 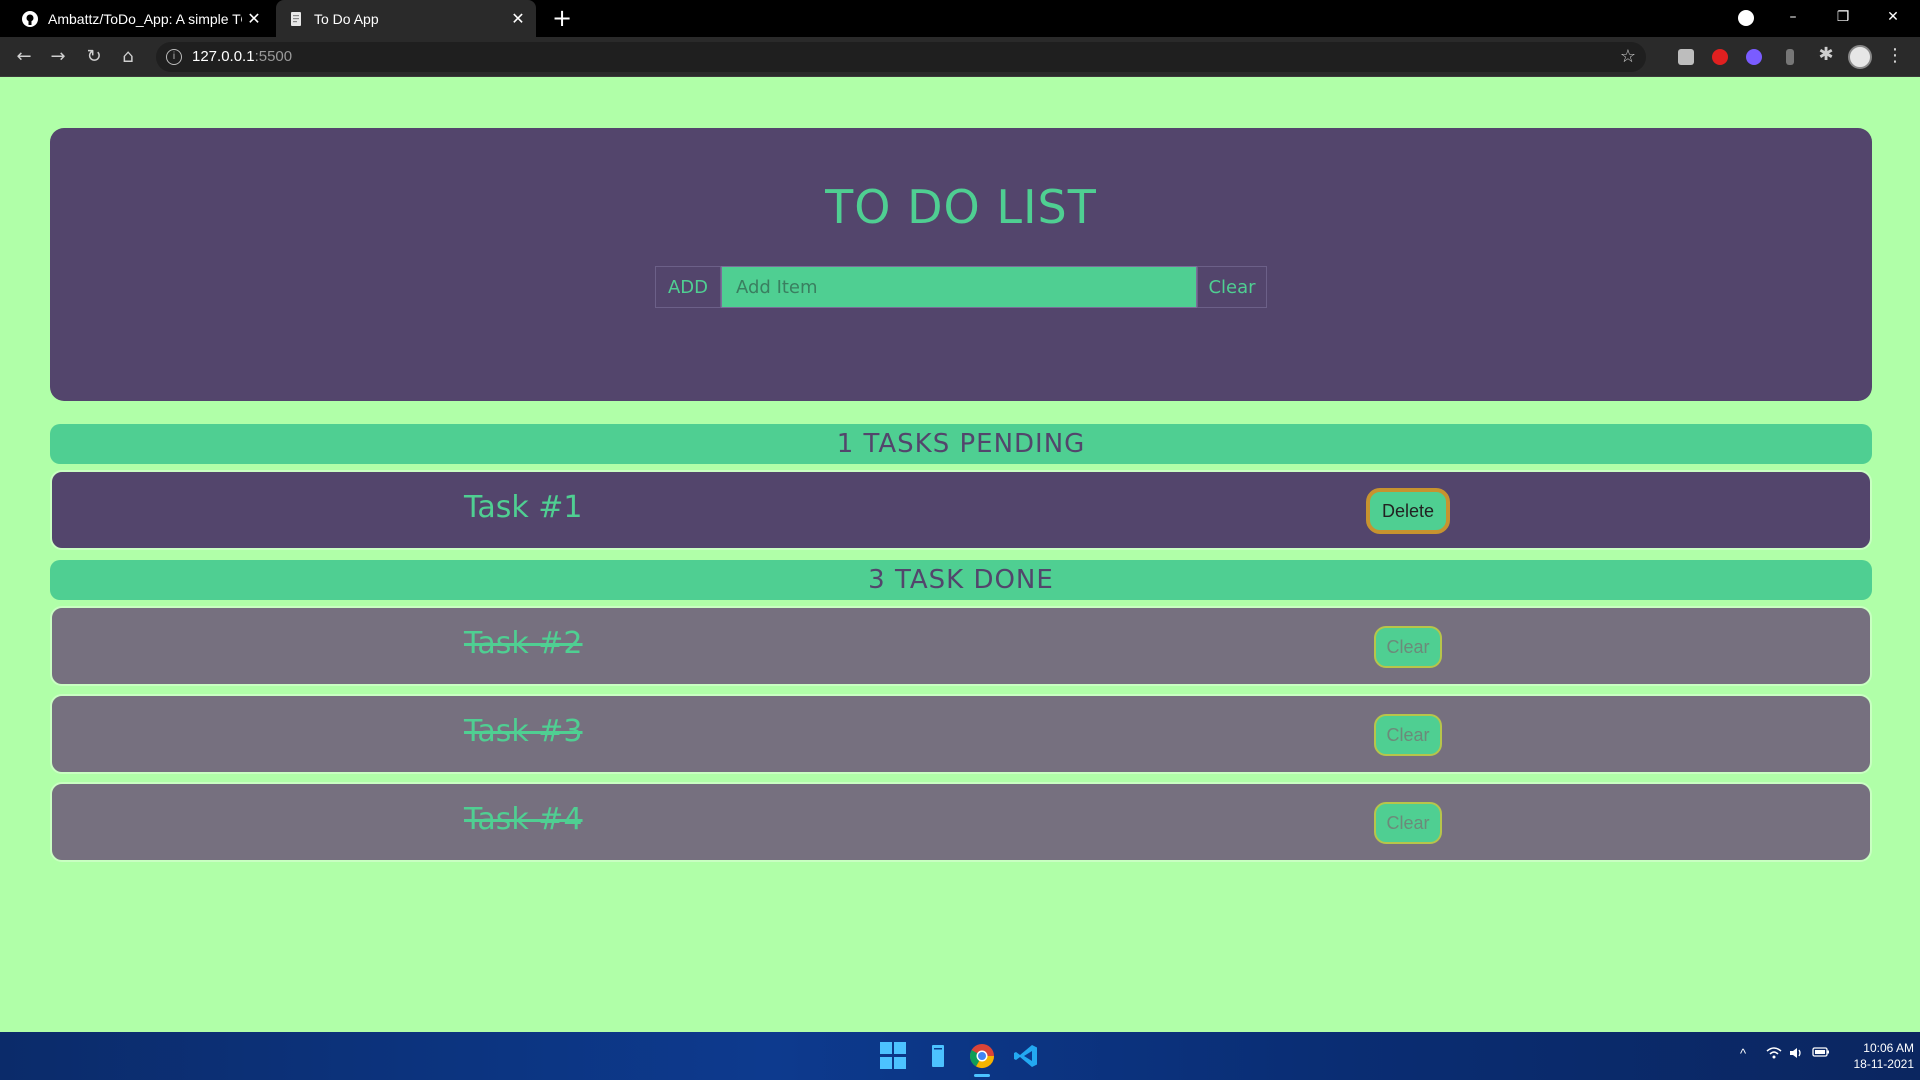 I want to click on minimize-button: –, so click(x=1793, y=18).